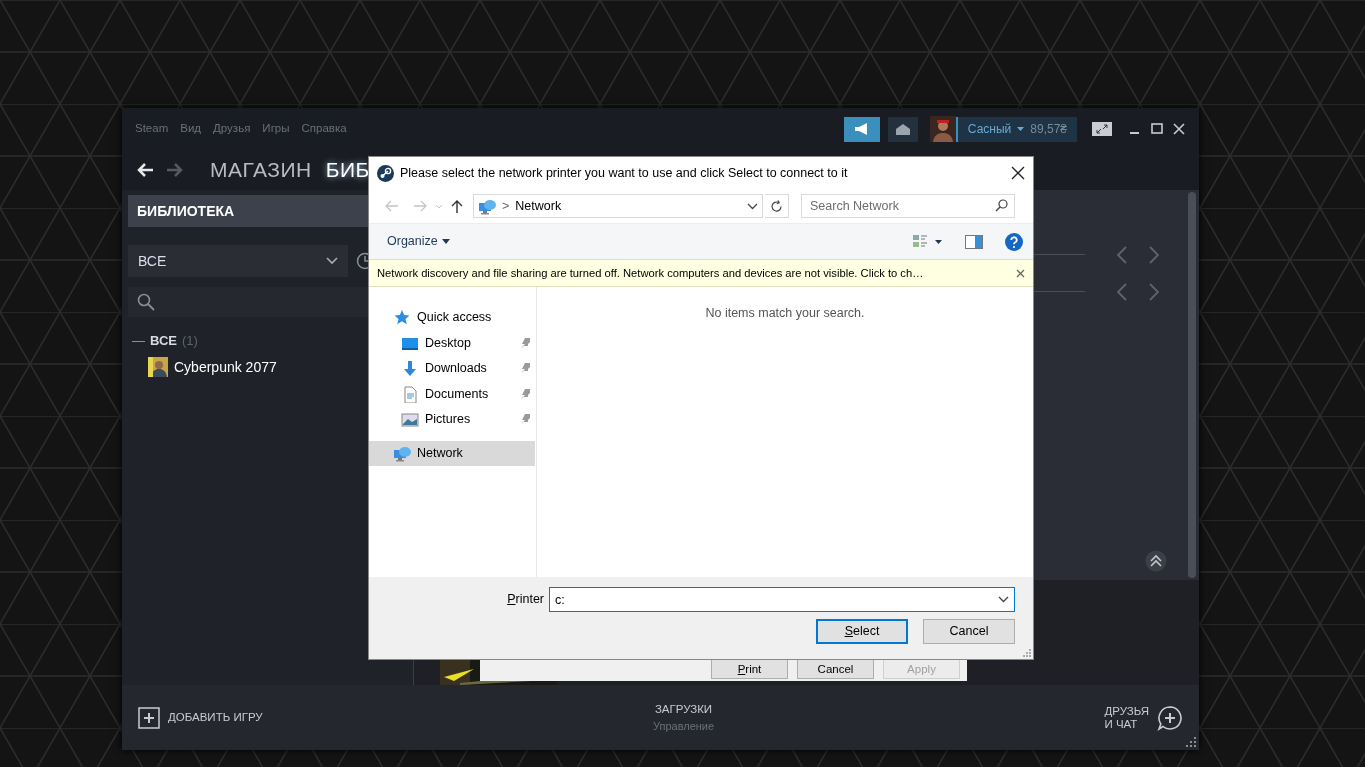 The image size is (1365, 767). Describe the element at coordinates (624, 173) in the screenshot. I see `dialog-title: Please select the network printer you want to use and click Select to connect to it` at that location.